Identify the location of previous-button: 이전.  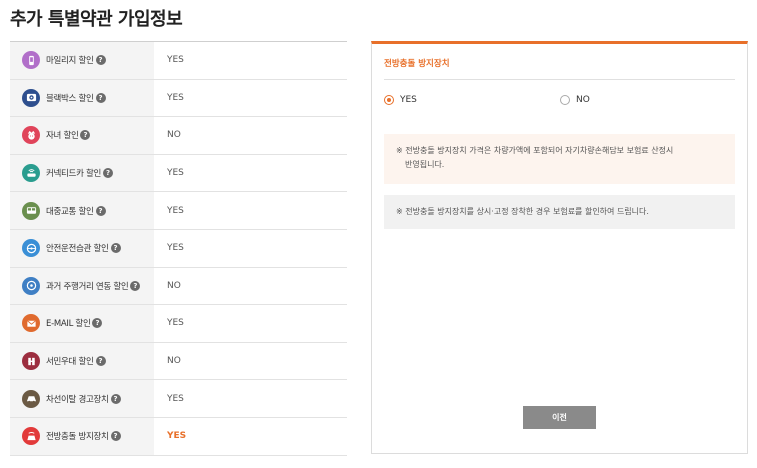
(559, 417).